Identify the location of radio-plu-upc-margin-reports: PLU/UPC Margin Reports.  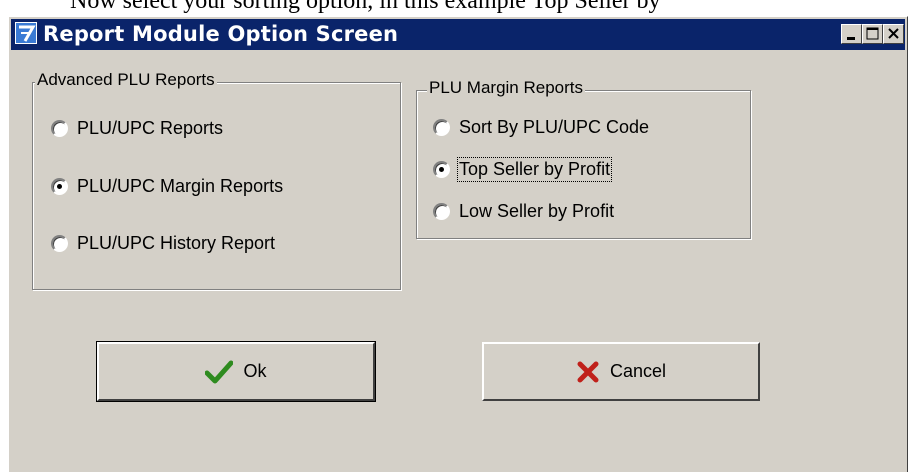
(167, 186).